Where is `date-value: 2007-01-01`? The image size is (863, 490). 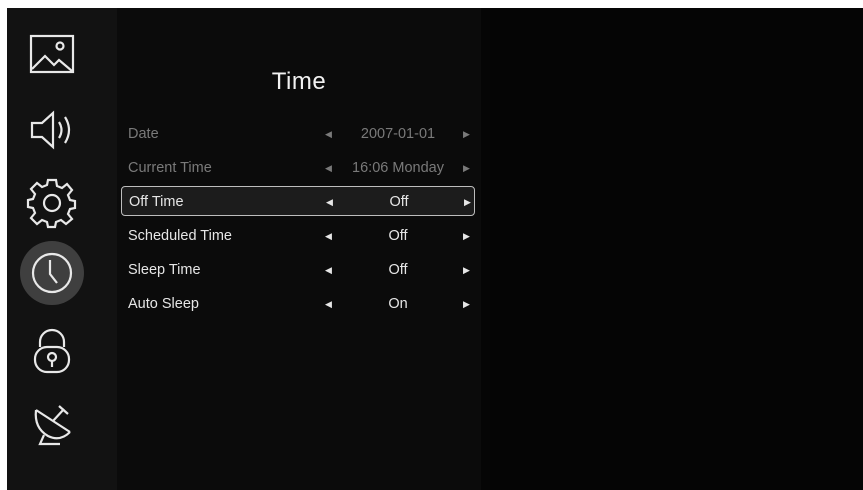 date-value: 2007-01-01 is located at coordinates (398, 134).